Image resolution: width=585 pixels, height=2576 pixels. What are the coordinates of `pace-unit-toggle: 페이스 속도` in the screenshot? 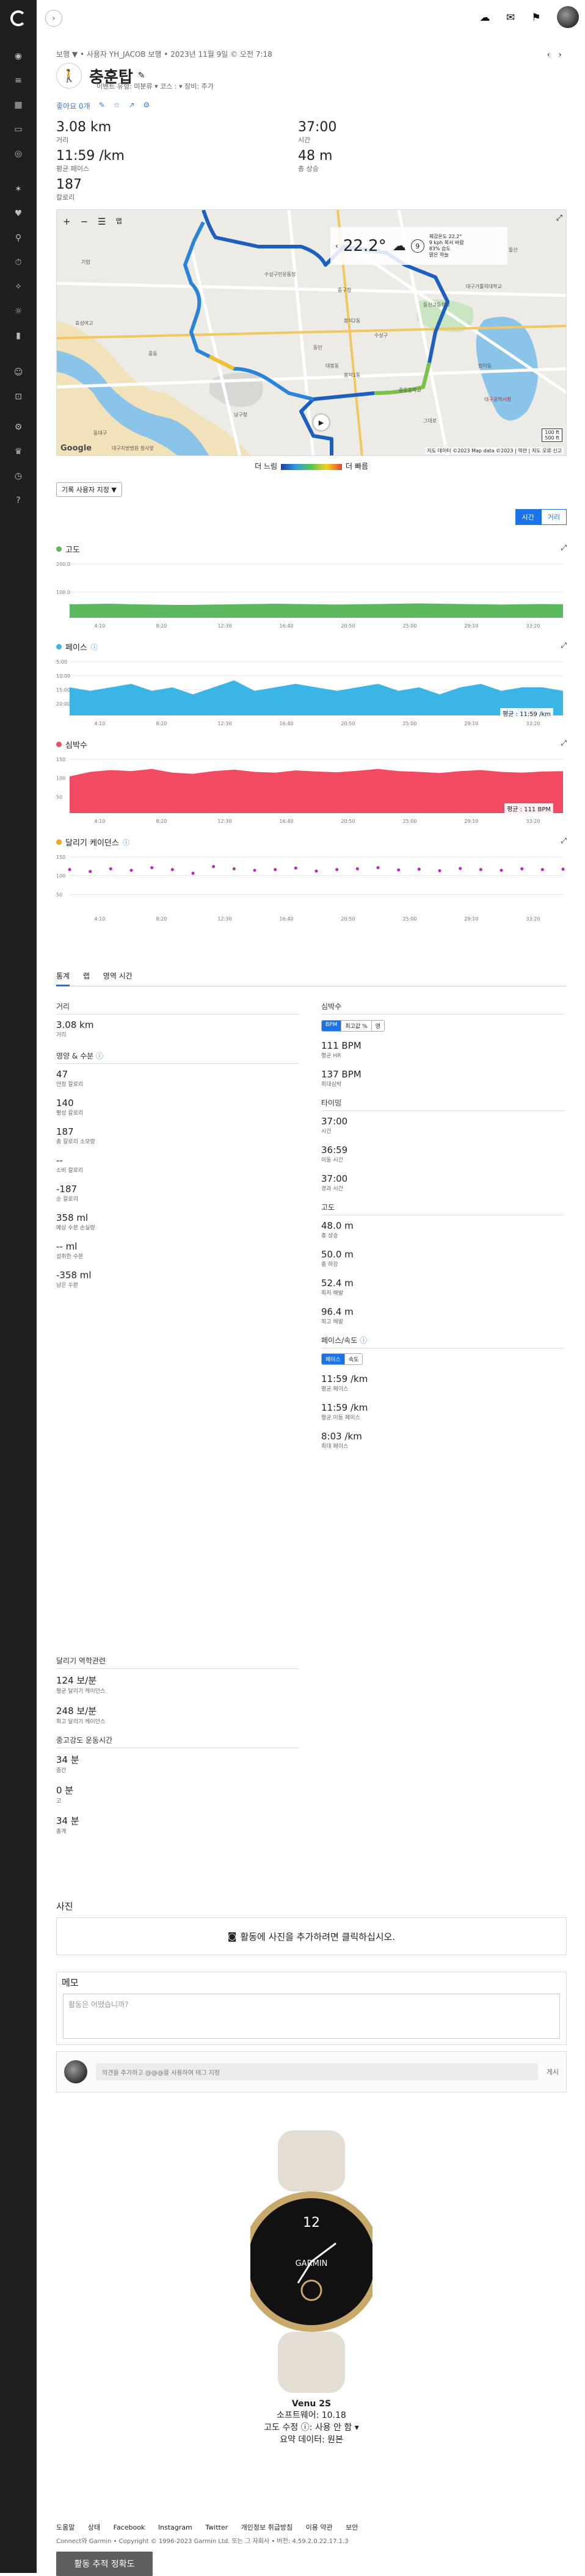 It's located at (342, 1359).